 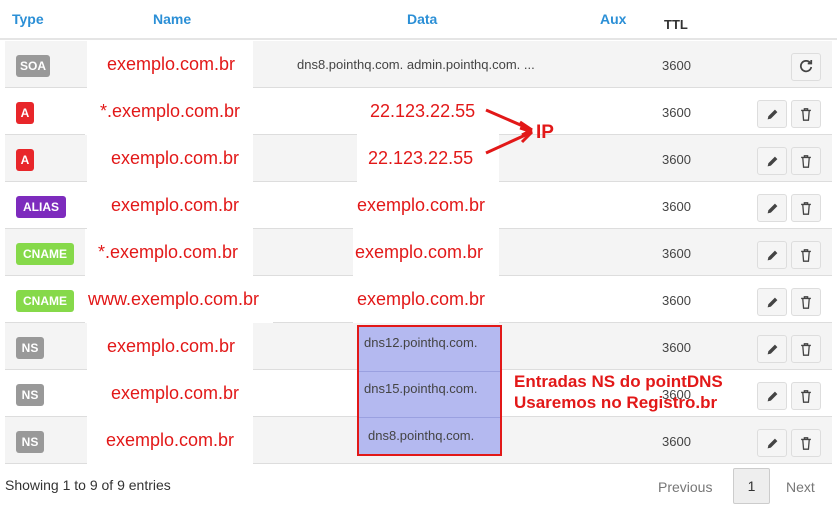 What do you see at coordinates (421, 388) in the screenshot?
I see `record-data: dns15.pointhq.com.` at bounding box center [421, 388].